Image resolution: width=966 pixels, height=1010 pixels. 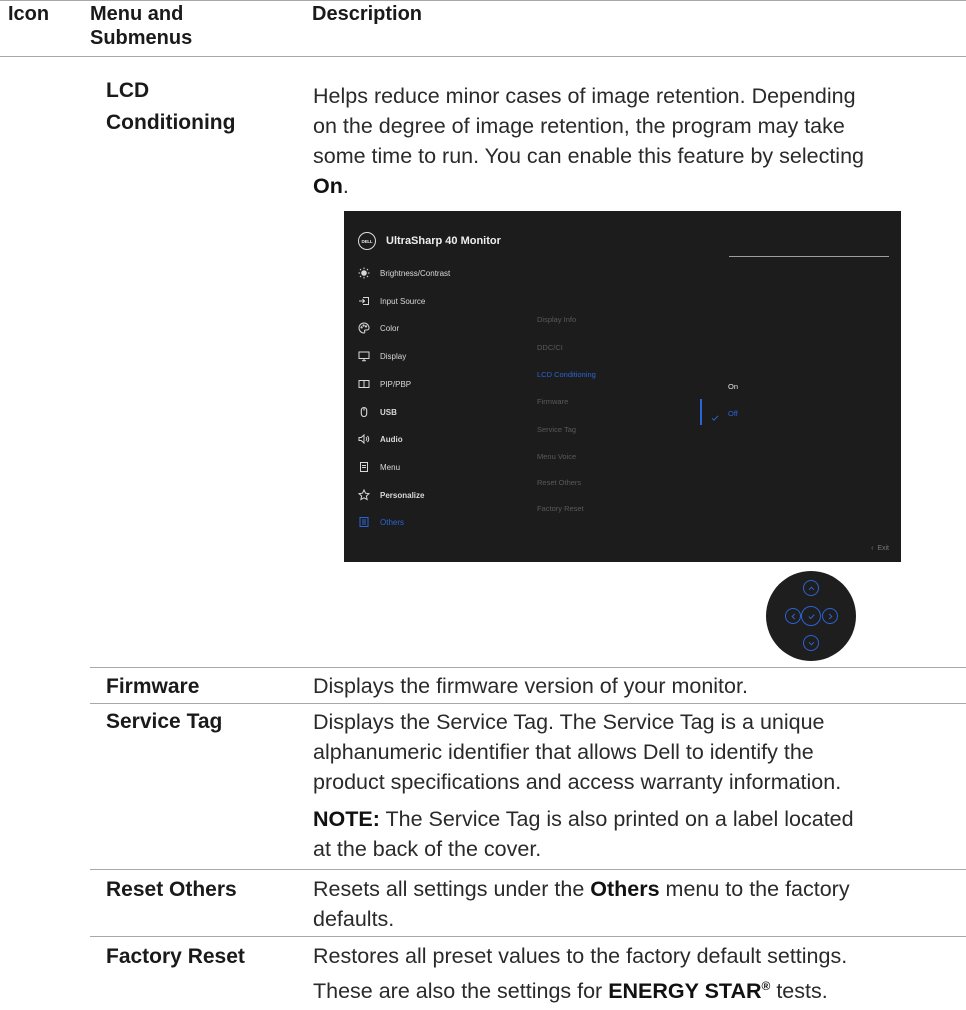 What do you see at coordinates (381, 522) in the screenshot?
I see `osd-menu-others: Others` at bounding box center [381, 522].